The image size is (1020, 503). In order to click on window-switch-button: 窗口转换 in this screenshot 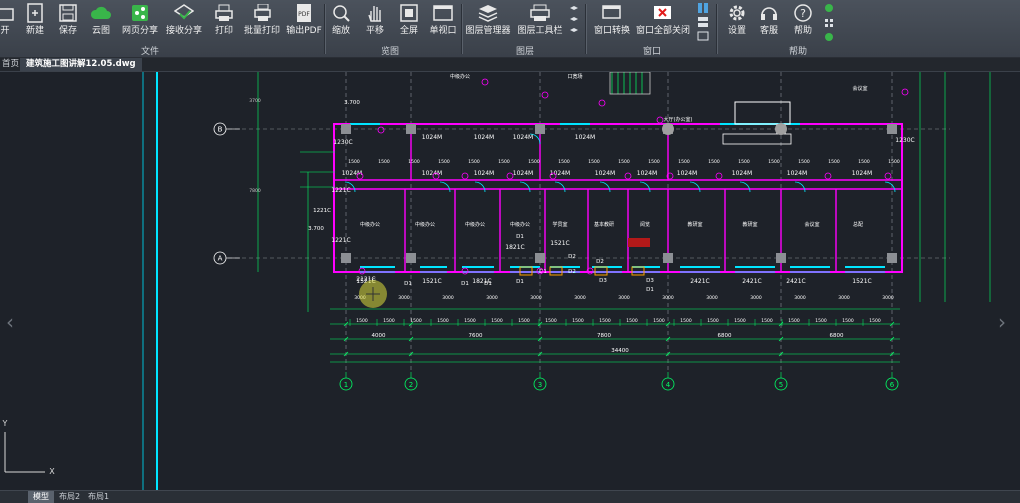, I will do `click(612, 21)`.